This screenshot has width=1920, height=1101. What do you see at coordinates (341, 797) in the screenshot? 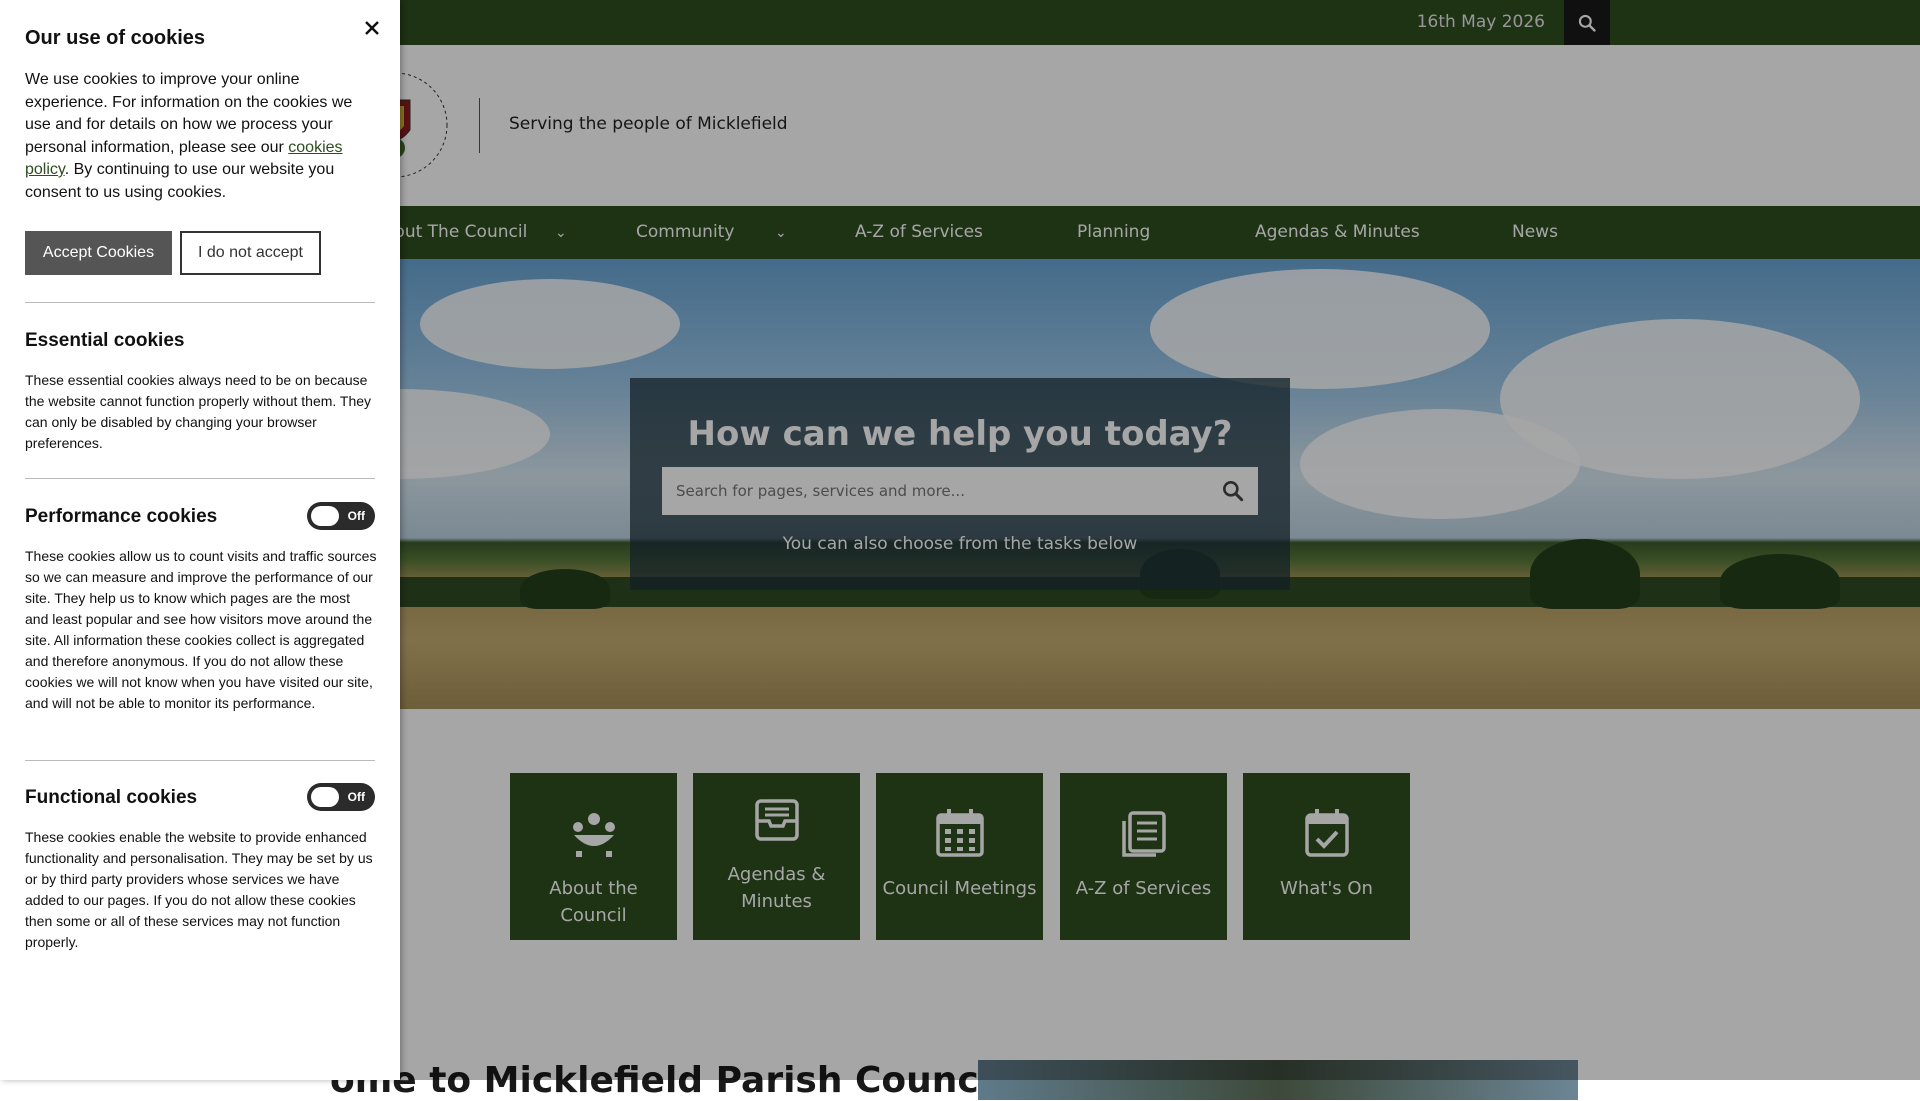
I see `functional-cookies-toggle: Off` at bounding box center [341, 797].